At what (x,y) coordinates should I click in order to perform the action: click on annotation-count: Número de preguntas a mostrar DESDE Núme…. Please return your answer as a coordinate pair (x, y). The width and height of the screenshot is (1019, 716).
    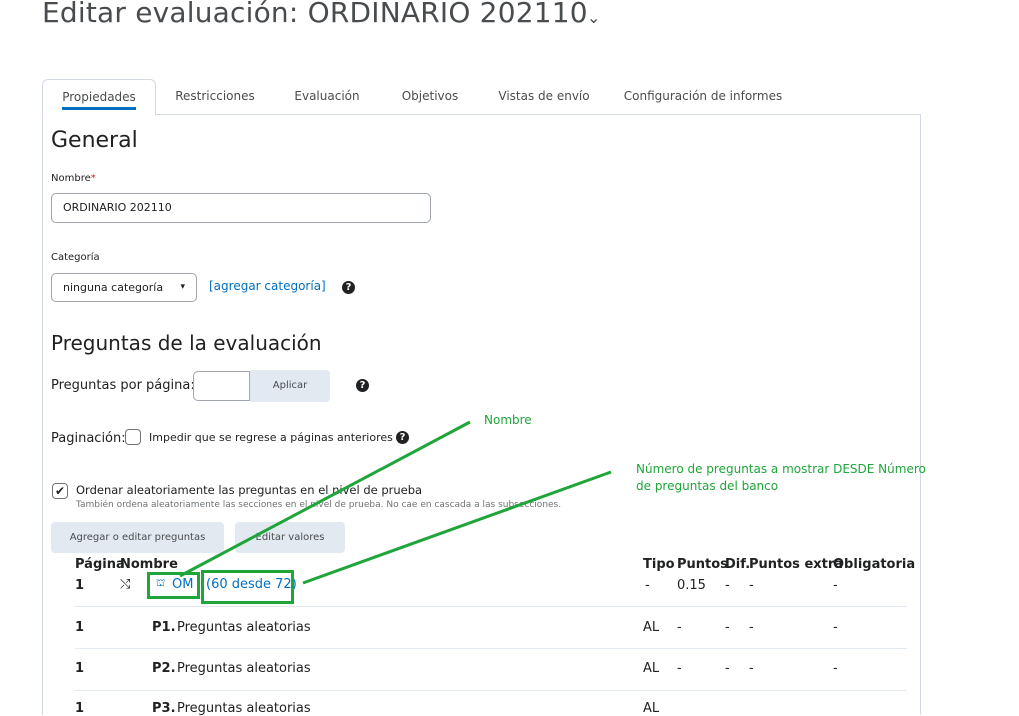
    Looking at the image, I should click on (781, 477).